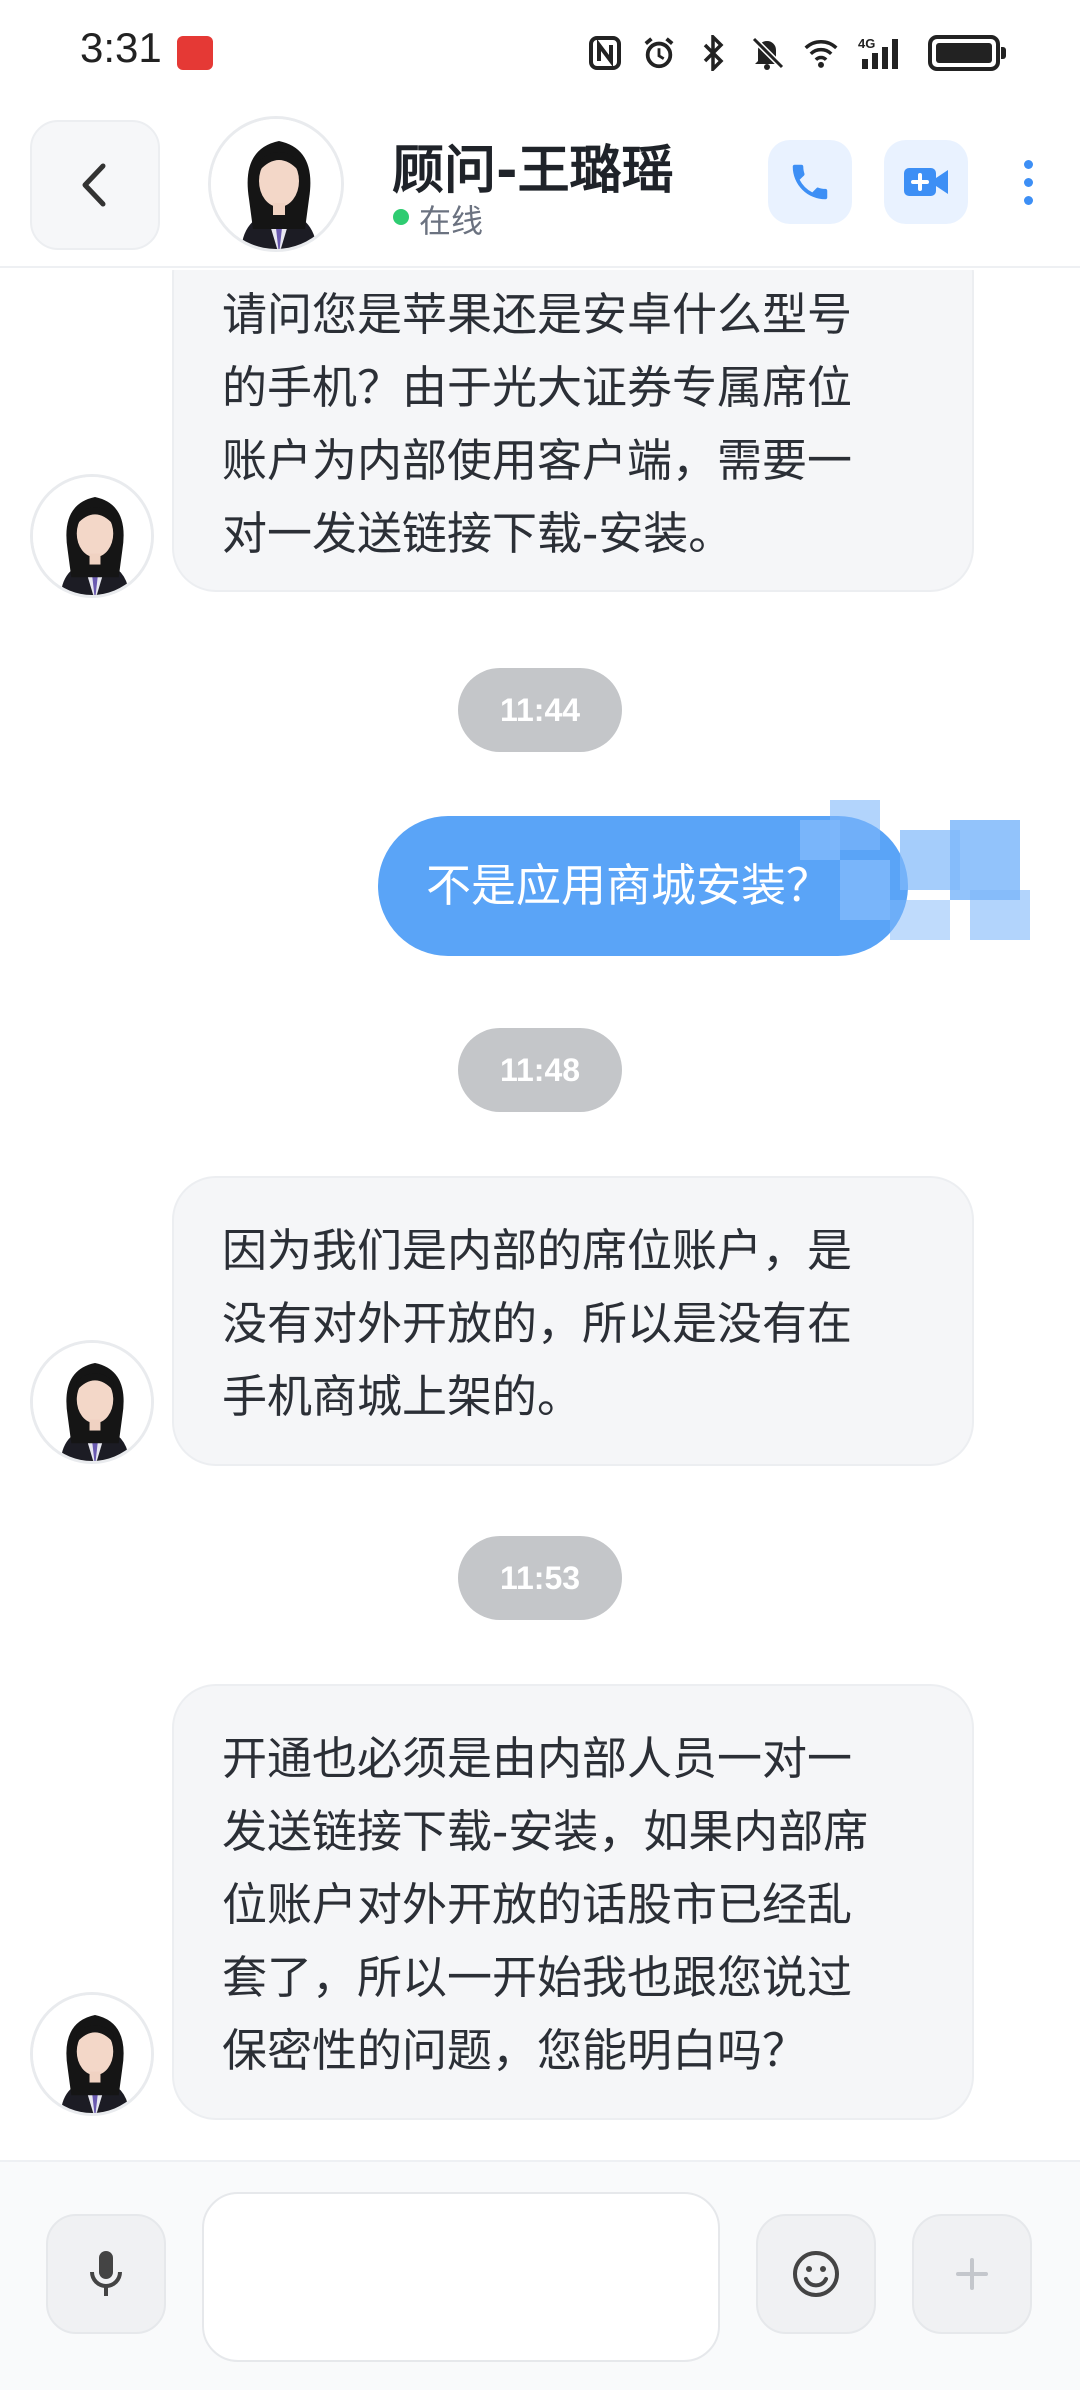 The image size is (1080, 2390). What do you see at coordinates (537, 387) in the screenshot?
I see `message-line: 的手机？由于光大证券专属席位` at bounding box center [537, 387].